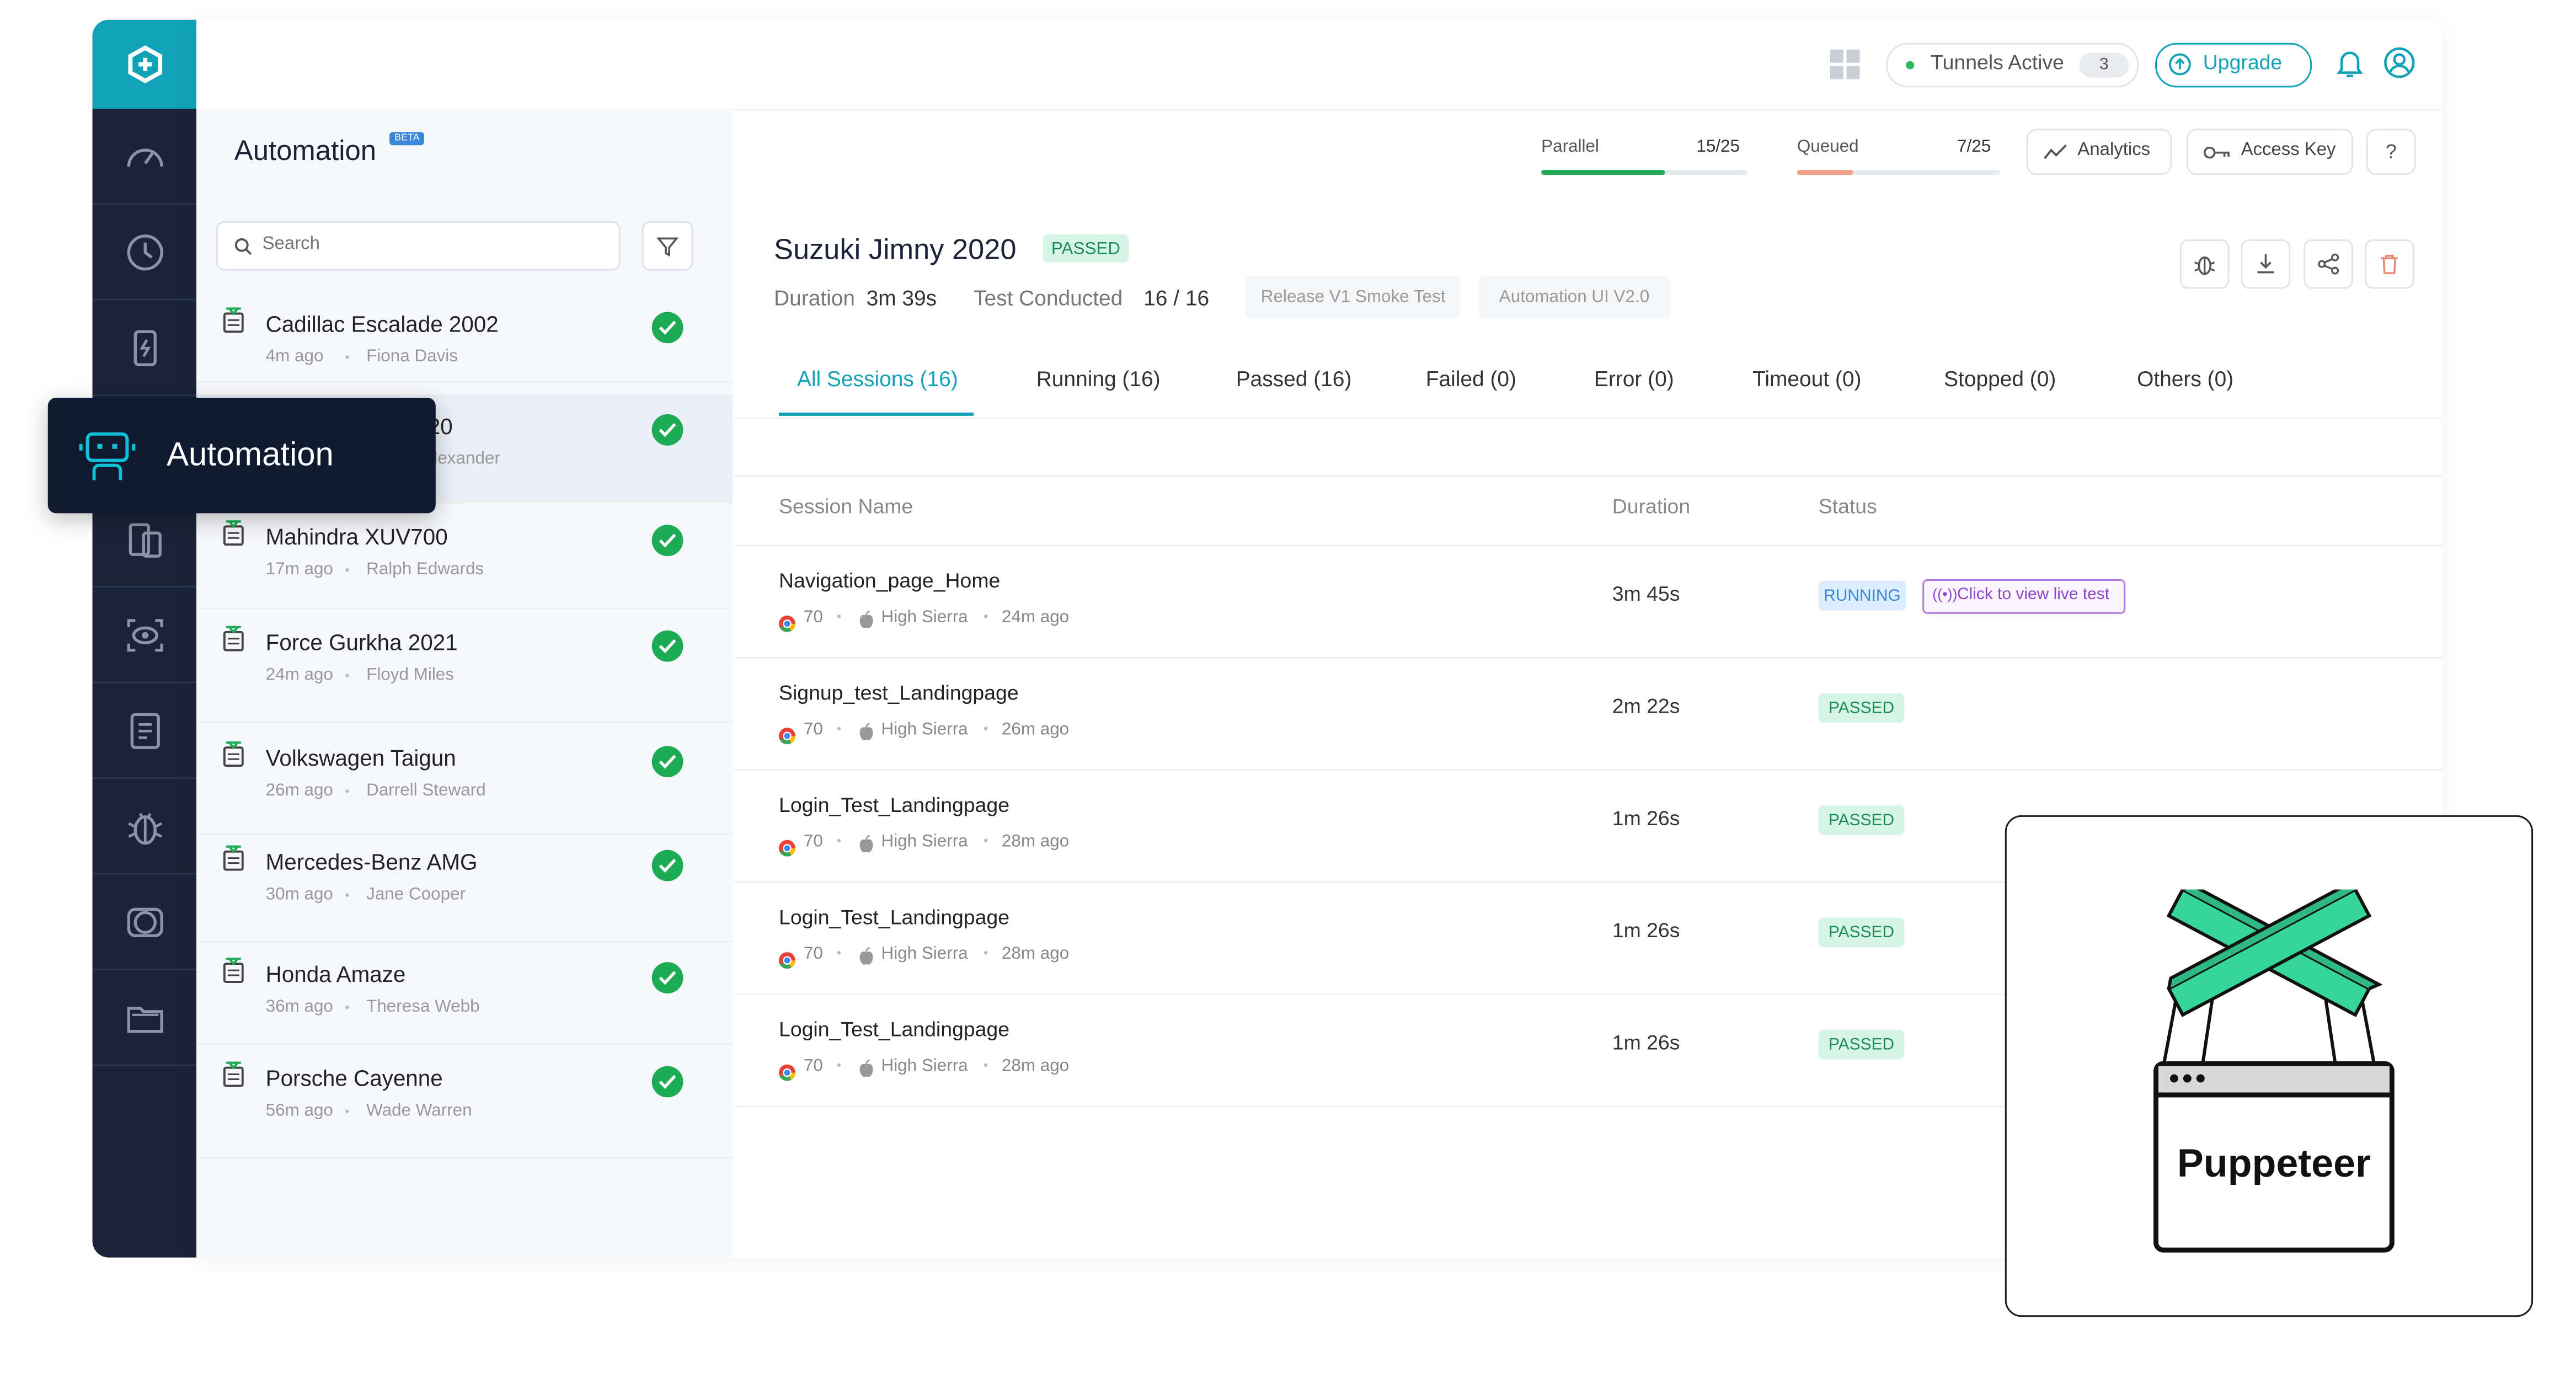 The image size is (2576, 1373). Describe the element at coordinates (1848, 506) in the screenshot. I see `column-header-status: Status` at that location.